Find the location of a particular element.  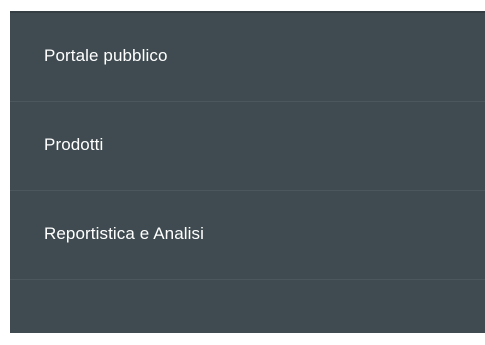

menu-item-label: Reportistica e Analisi is located at coordinates (124, 233).